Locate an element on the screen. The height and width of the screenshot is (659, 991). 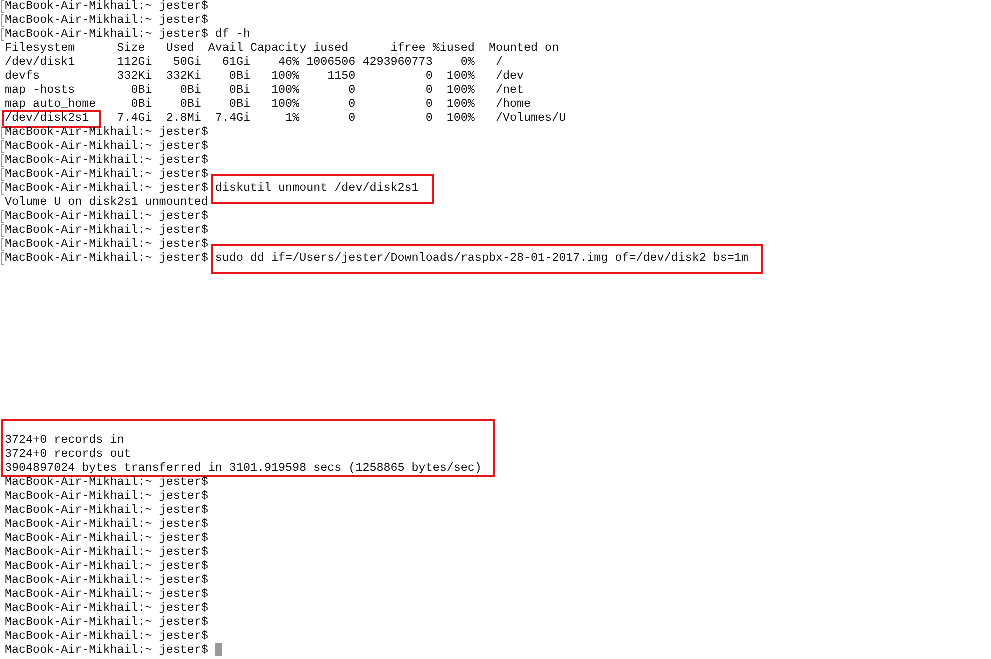
command-text: diskutil unmount /dev/disk2s1 is located at coordinates (317, 188).